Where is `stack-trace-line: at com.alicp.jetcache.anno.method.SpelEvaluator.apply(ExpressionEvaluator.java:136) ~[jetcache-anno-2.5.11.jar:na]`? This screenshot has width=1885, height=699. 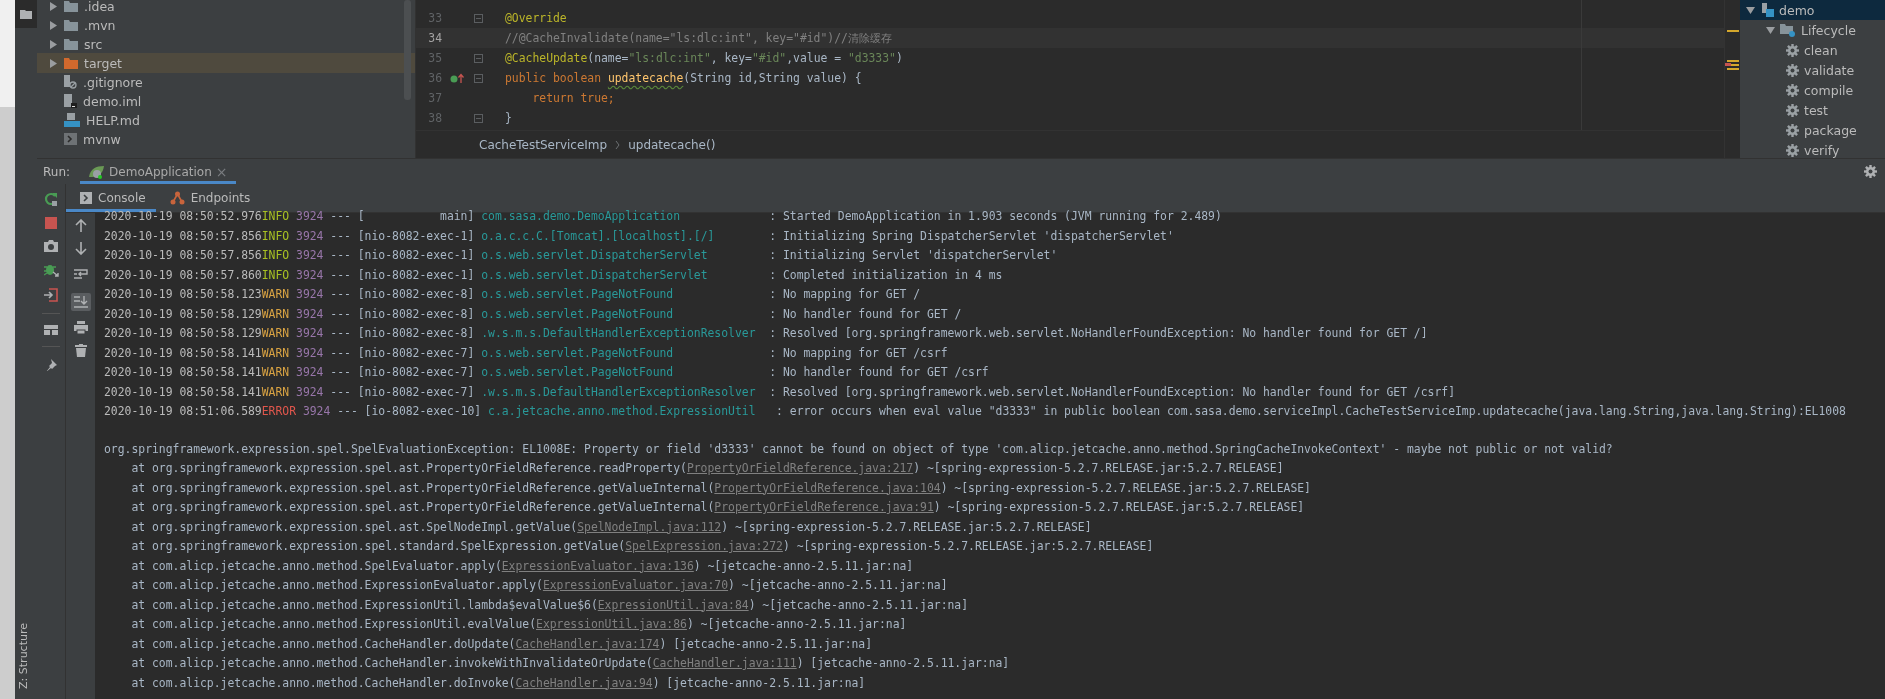 stack-trace-line: at com.alicp.jetcache.anno.method.SpelEvaluator.apply(ExpressionEvaluator.java:136) ~[jetcache-anno-2.5.11.jar:na] is located at coordinates (522, 566).